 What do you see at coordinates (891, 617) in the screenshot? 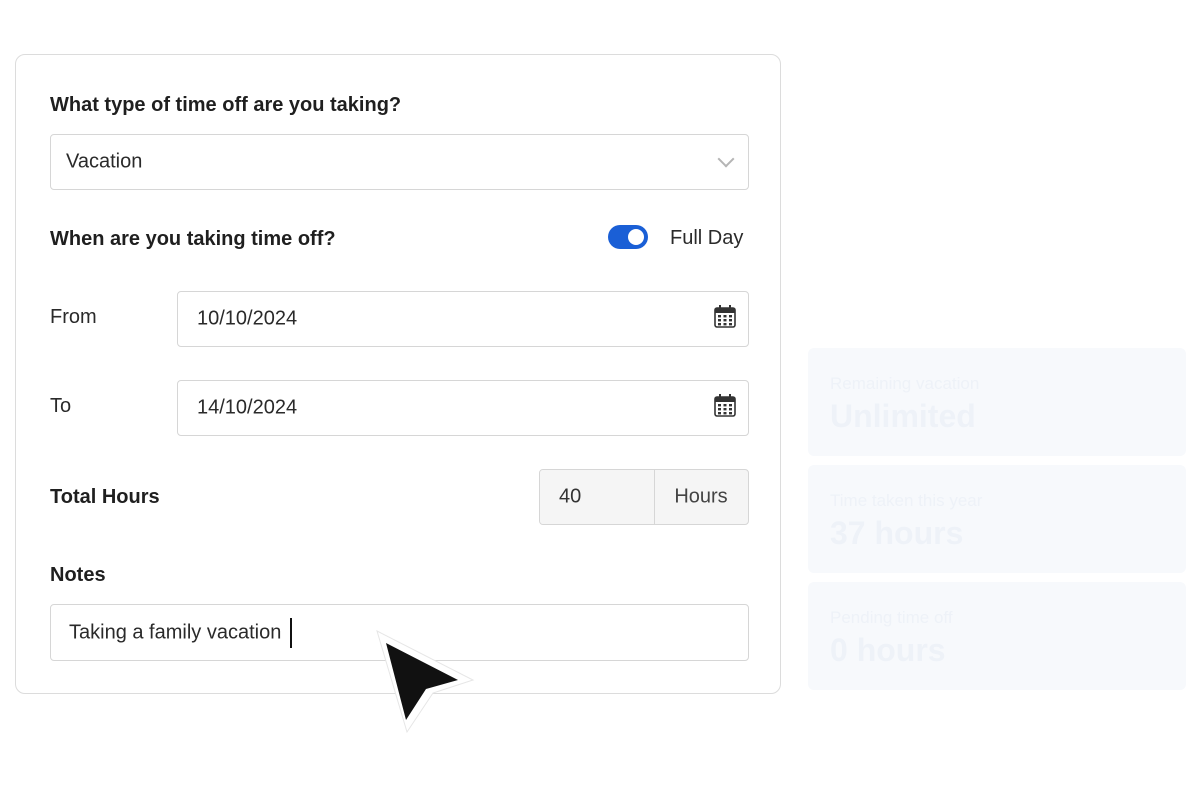
I see `summary-card-label: Pending time off` at bounding box center [891, 617].